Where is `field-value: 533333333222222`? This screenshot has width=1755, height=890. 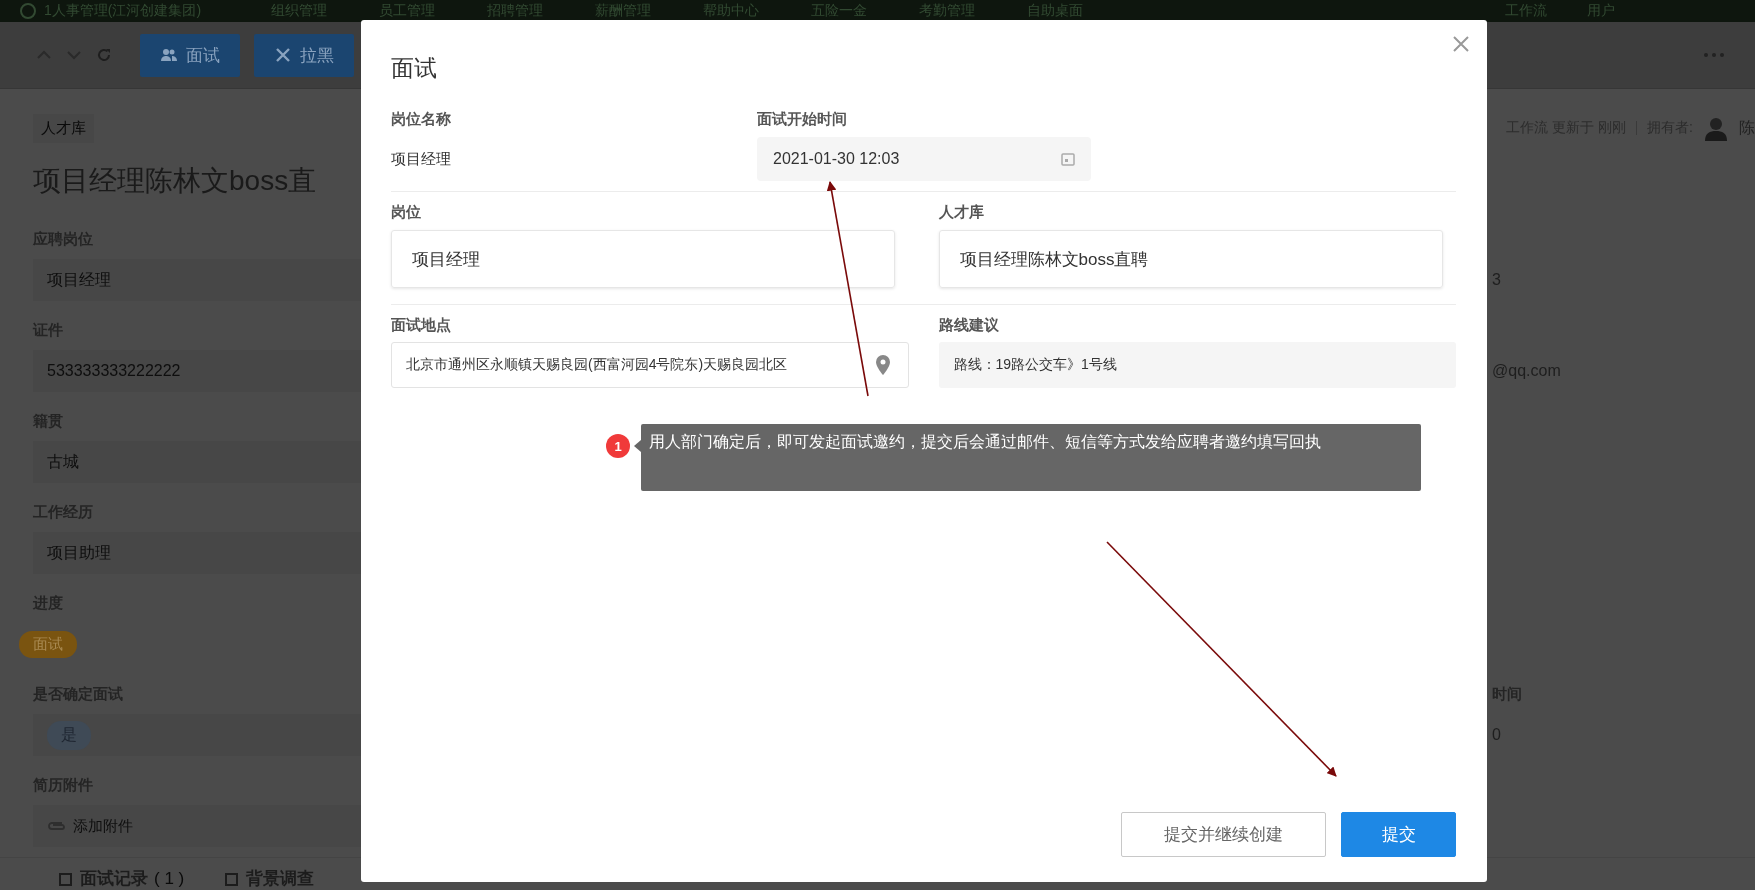 field-value: 533333333222222 is located at coordinates (114, 371).